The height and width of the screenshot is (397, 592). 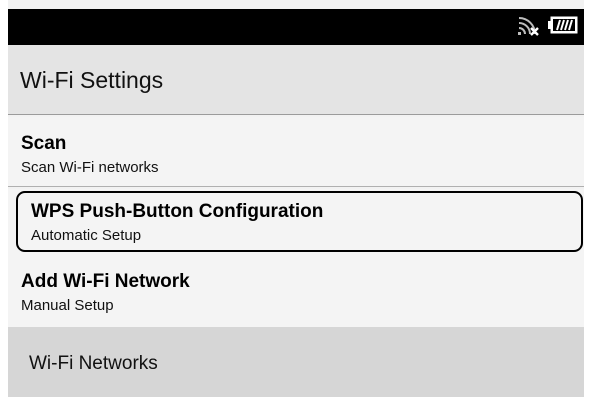 What do you see at coordinates (105, 281) in the screenshot?
I see `menu-item-title: Add Wi-Fi Network` at bounding box center [105, 281].